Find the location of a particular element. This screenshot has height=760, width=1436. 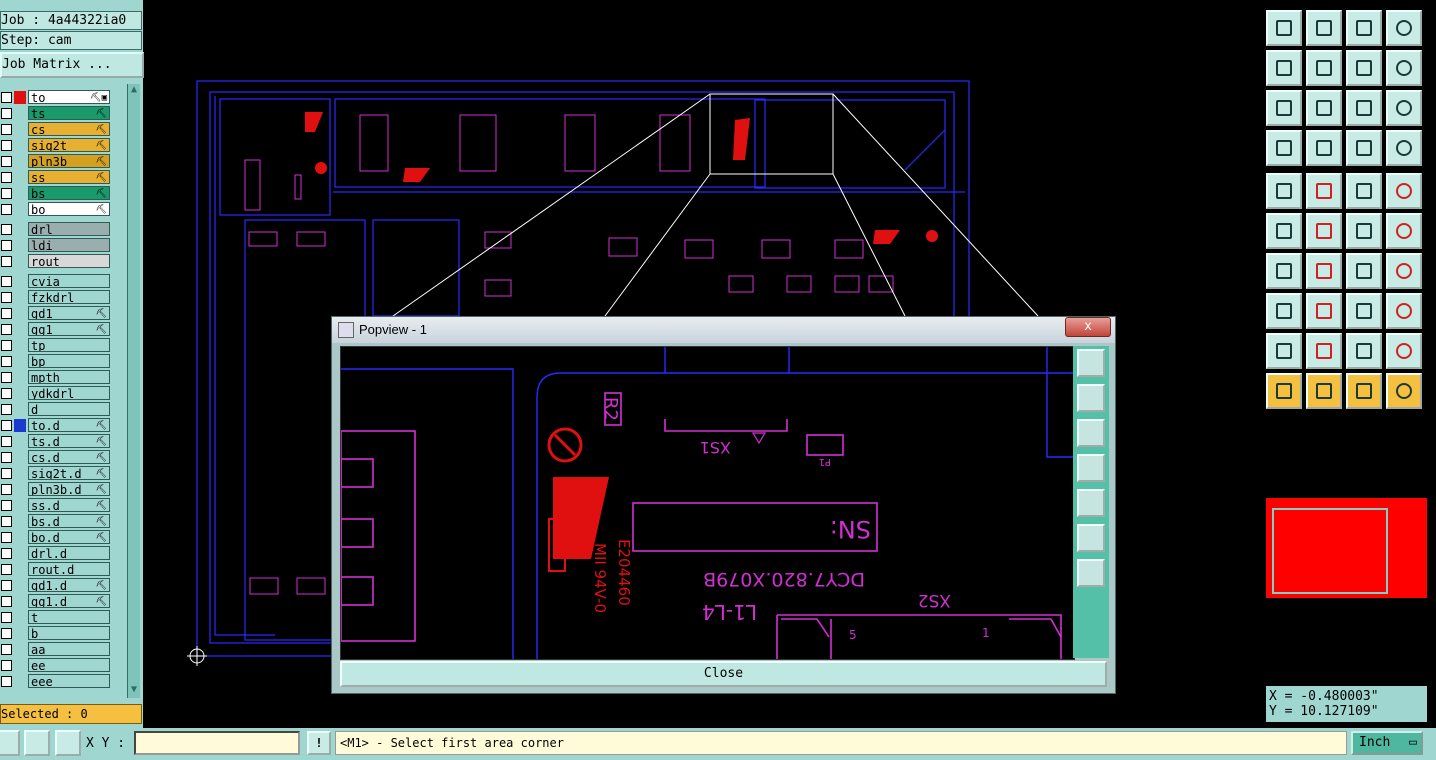

layer-name: gd1.d ⛏ is located at coordinates (69, 585).